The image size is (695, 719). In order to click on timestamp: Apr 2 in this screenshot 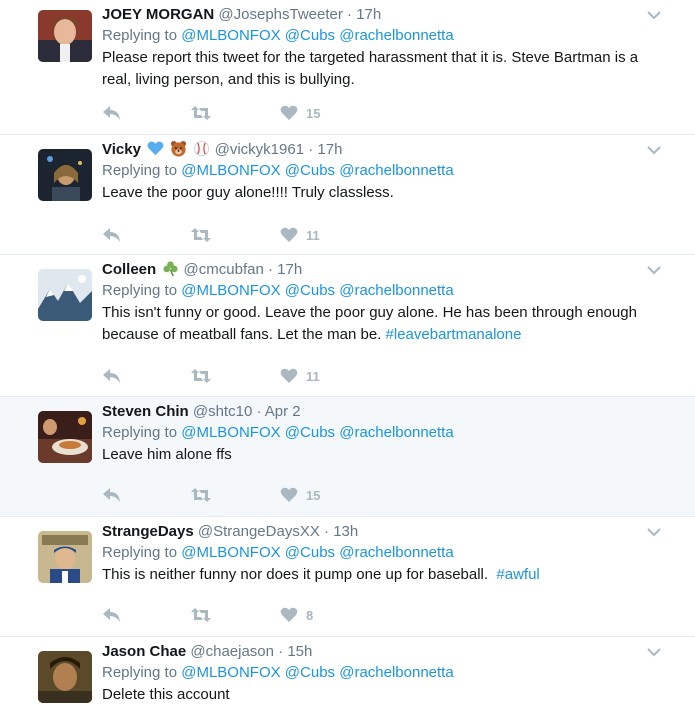, I will do `click(283, 411)`.